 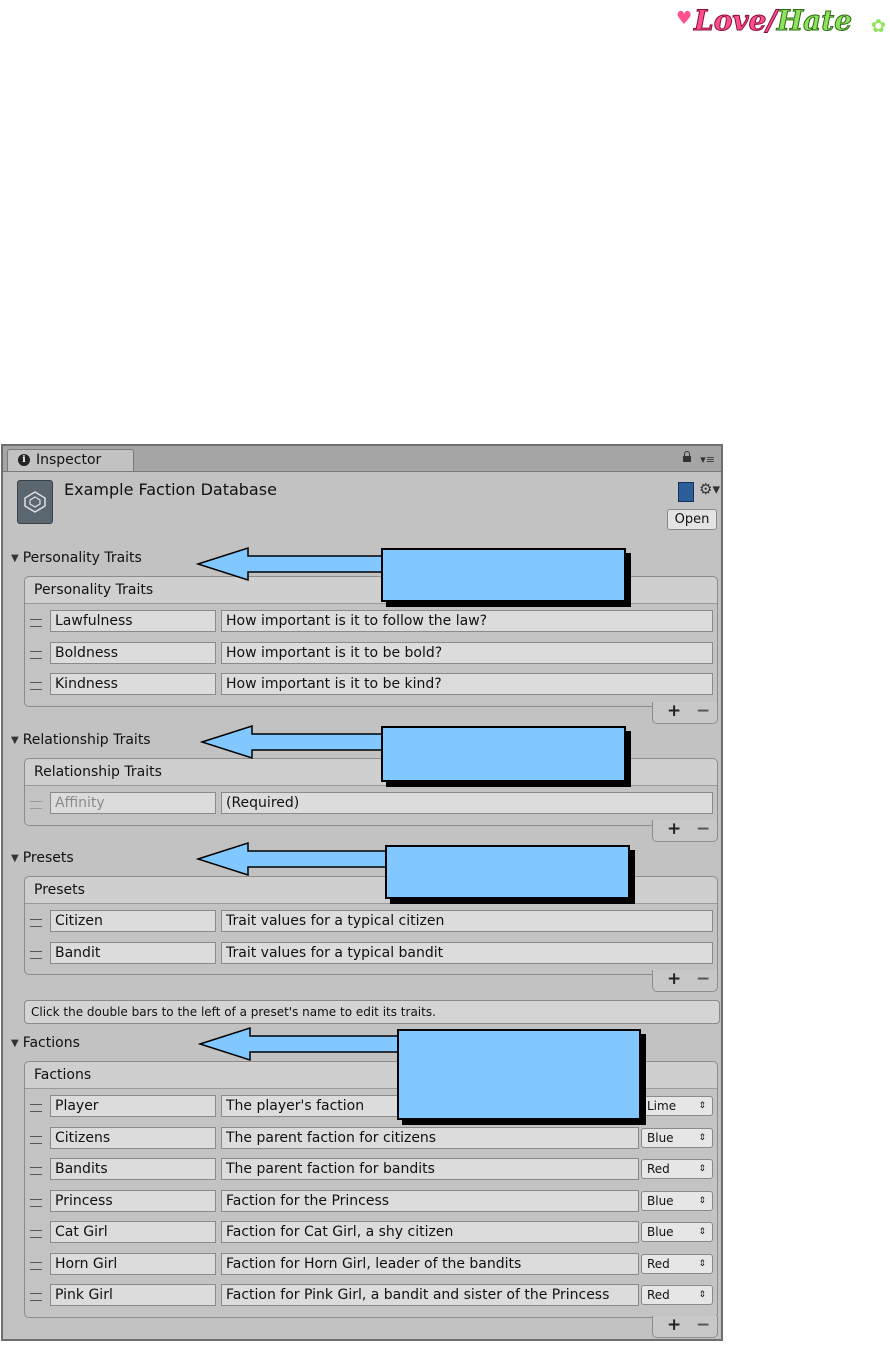 What do you see at coordinates (467, 921) in the screenshot?
I see `preset-description-field: Trait values for a typical citizen` at bounding box center [467, 921].